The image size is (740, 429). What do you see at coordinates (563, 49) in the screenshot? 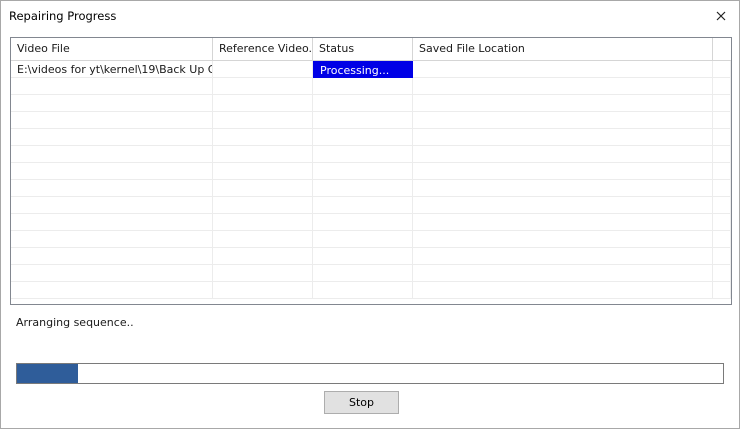
I see `column-header-saved-file-location: Saved File Location` at bounding box center [563, 49].